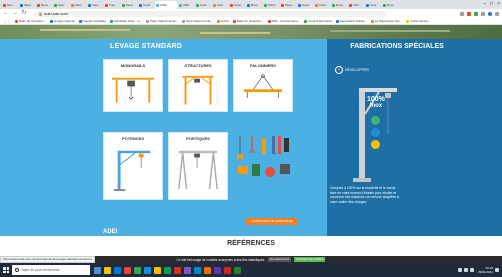 This screenshot has width=502, height=277. What do you see at coordinates (322, 5) in the screenshot?
I see `browser-tab: Atout` at bounding box center [322, 5].